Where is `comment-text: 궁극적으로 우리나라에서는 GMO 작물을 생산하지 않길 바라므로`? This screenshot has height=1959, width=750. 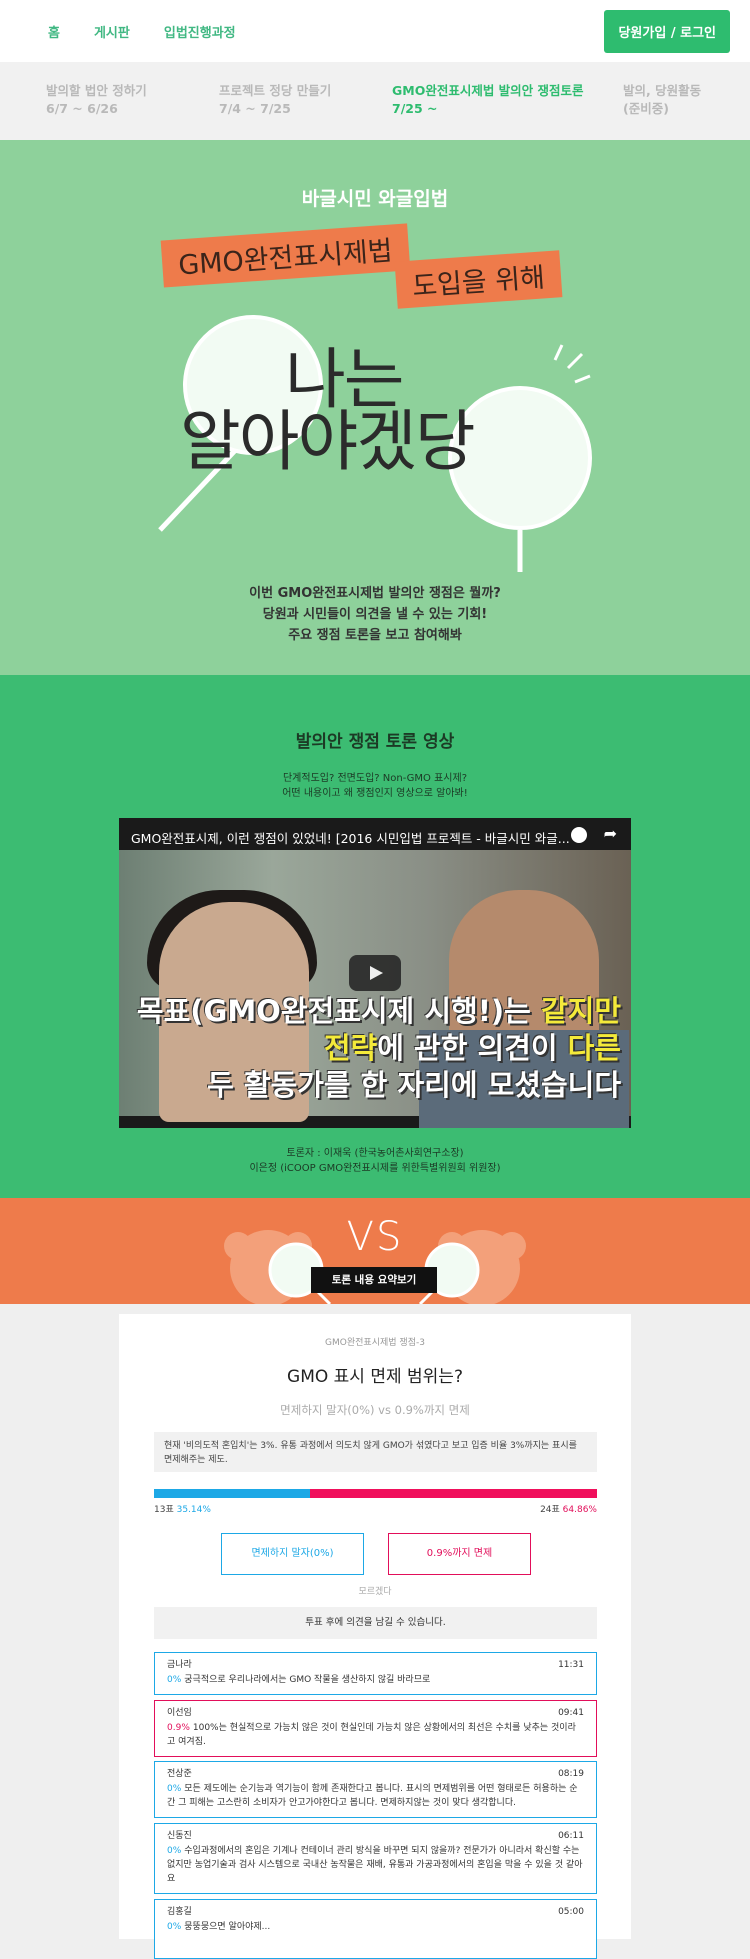 comment-text: 궁극적으로 우리나라에서는 GMO 작물을 생산하지 않길 바라므로 is located at coordinates (307, 1679).